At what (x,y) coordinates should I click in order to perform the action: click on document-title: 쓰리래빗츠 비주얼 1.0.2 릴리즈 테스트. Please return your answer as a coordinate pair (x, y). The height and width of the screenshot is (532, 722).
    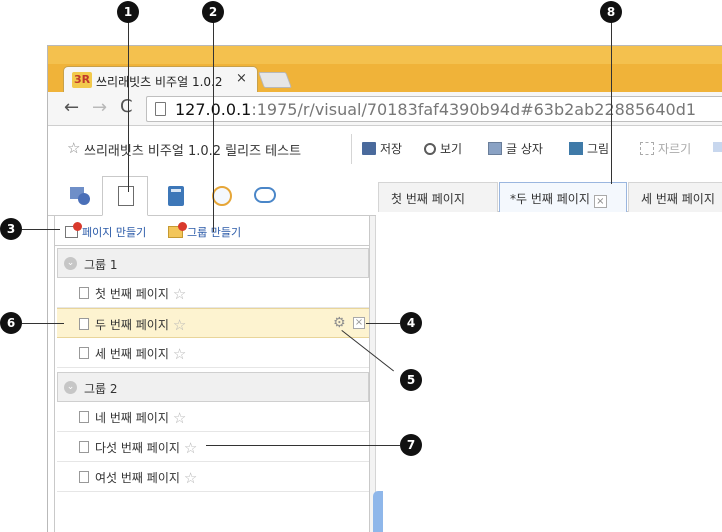
    Looking at the image, I should click on (192, 149).